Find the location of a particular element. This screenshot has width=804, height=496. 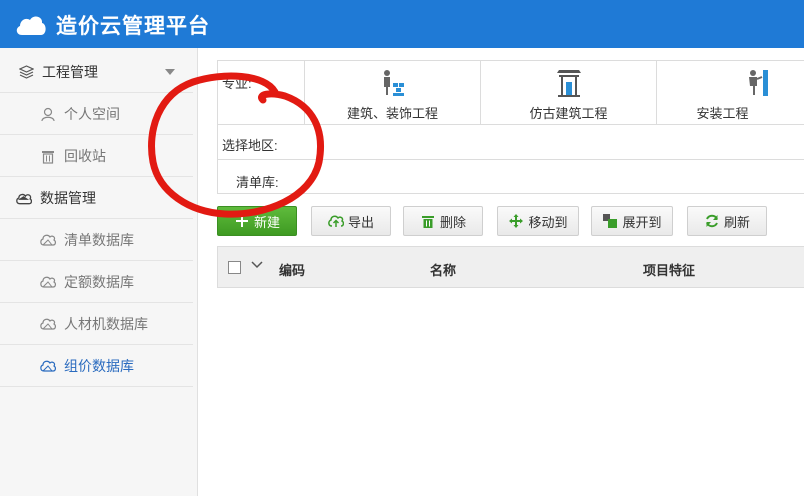

delete-button: 删除 is located at coordinates (443, 221).